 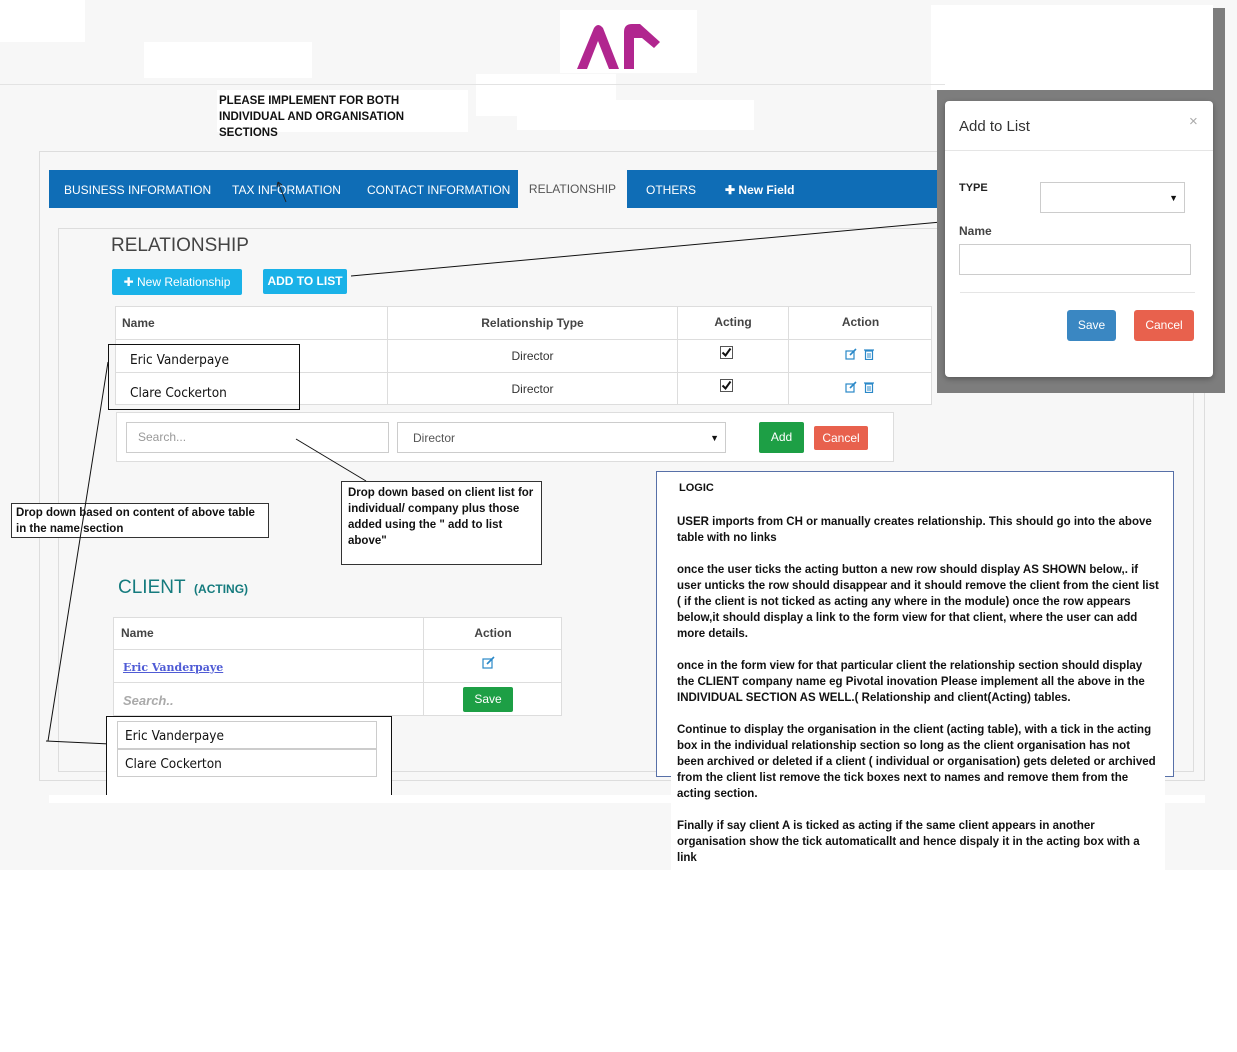 I want to click on close-icon: ×, so click(x=1193, y=121).